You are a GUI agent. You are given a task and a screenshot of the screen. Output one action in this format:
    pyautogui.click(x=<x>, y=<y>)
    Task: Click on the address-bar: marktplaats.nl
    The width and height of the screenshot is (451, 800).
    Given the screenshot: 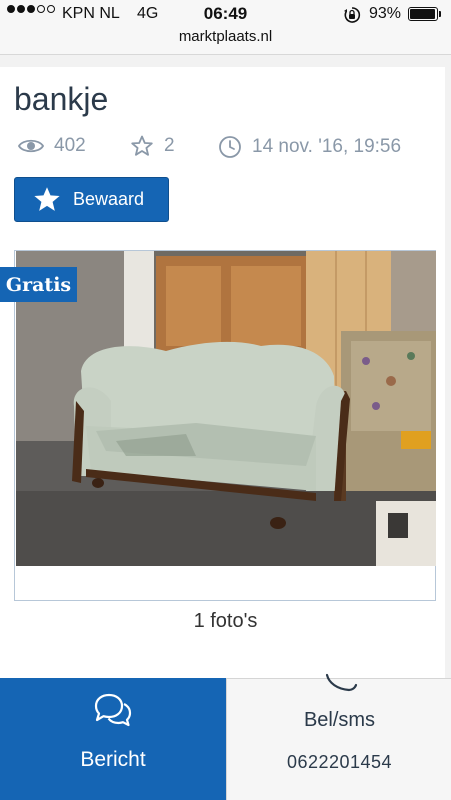 What is the action you would take?
    pyautogui.click(x=225, y=41)
    